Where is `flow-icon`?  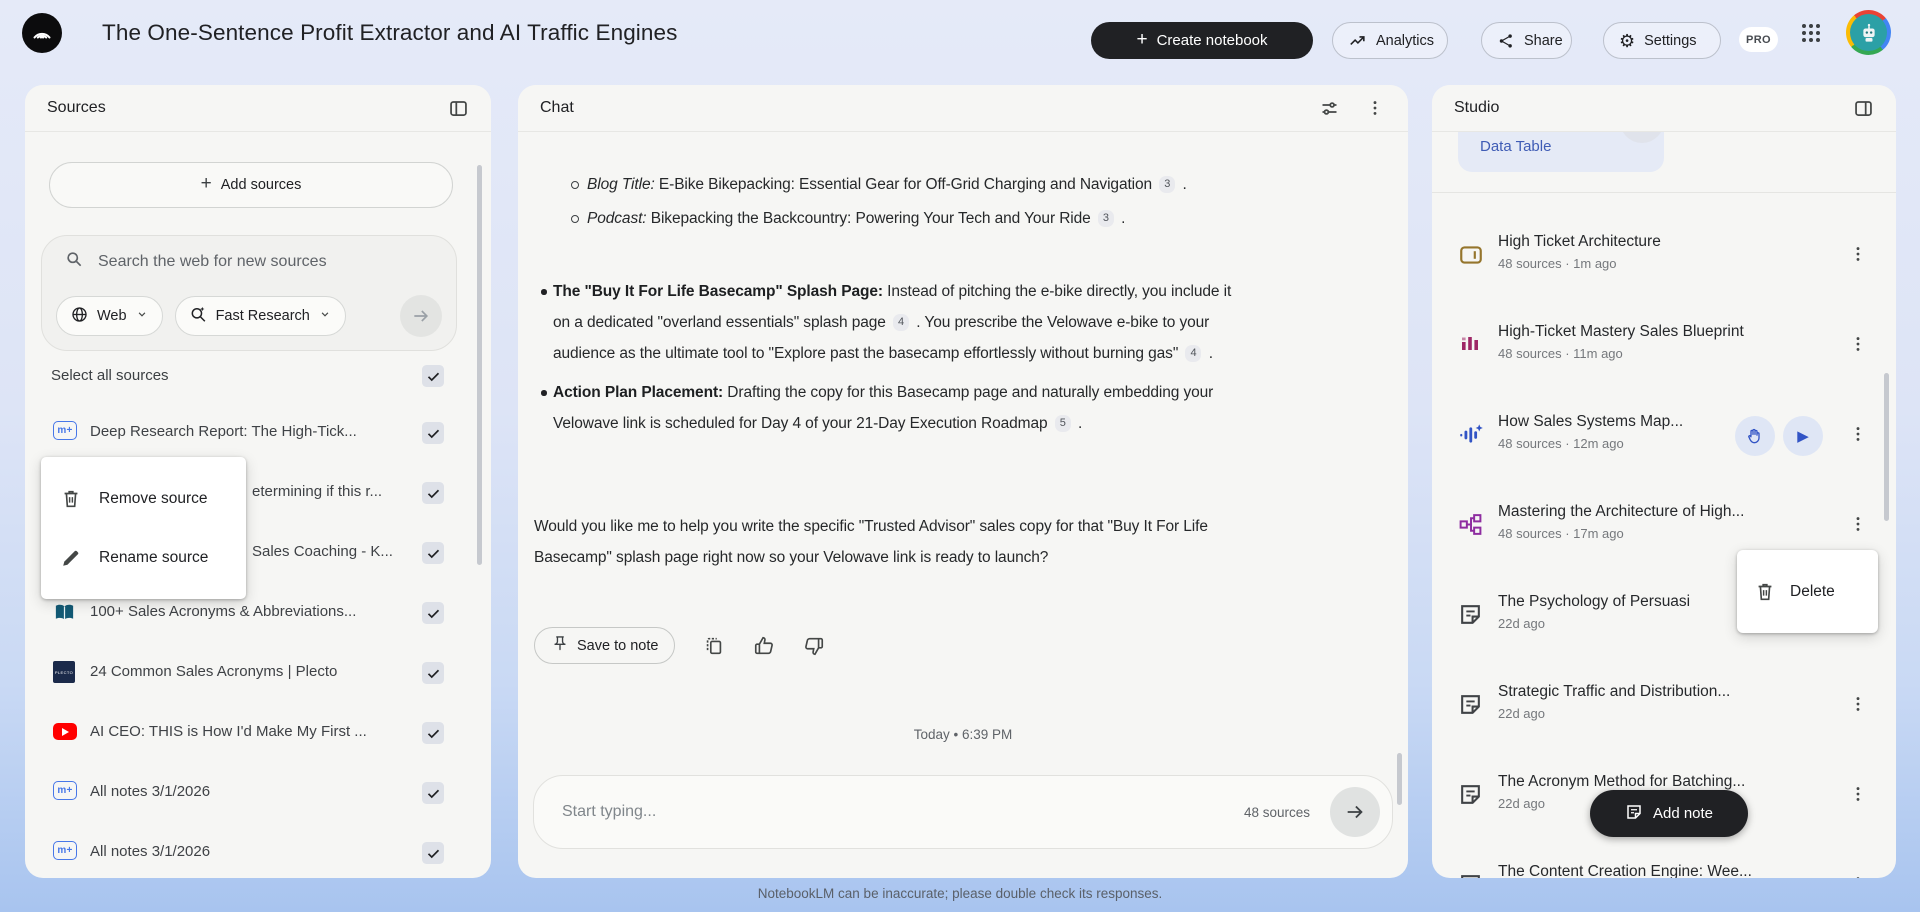
flow-icon is located at coordinates (1471, 525).